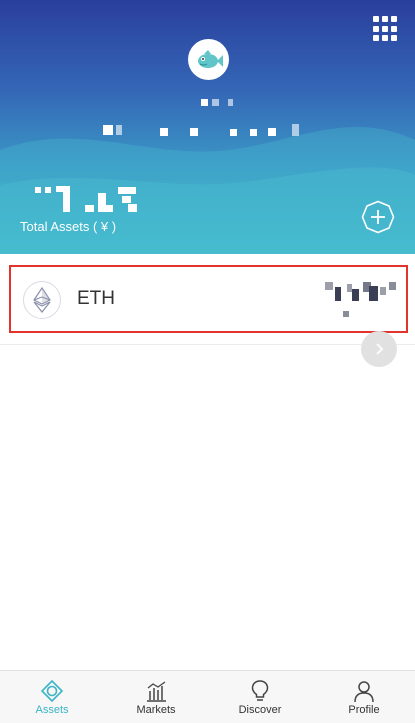 This screenshot has width=415, height=723. I want to click on tab-profile: Profile, so click(363, 697).